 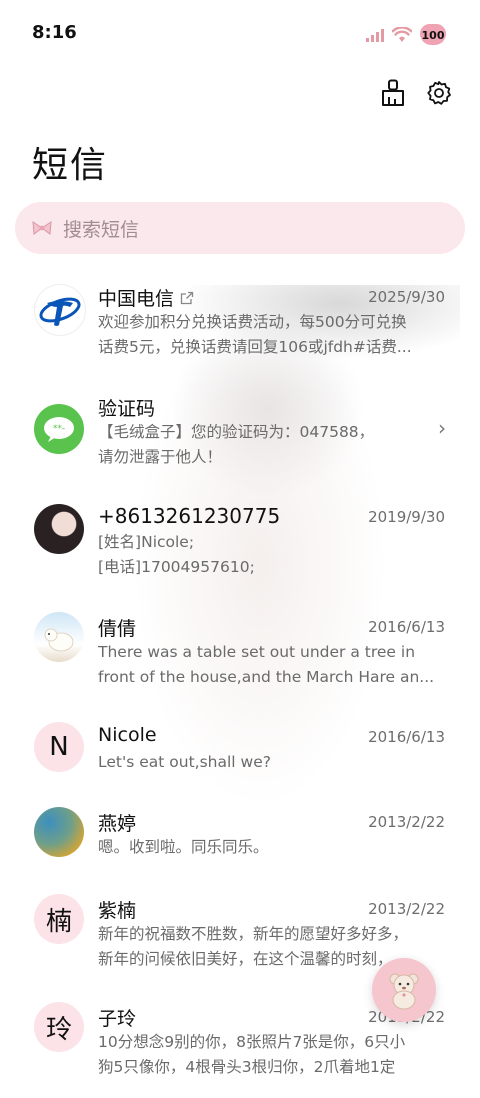 What do you see at coordinates (59, 1027) in the screenshot?
I see `letter-avatar: 玲` at bounding box center [59, 1027].